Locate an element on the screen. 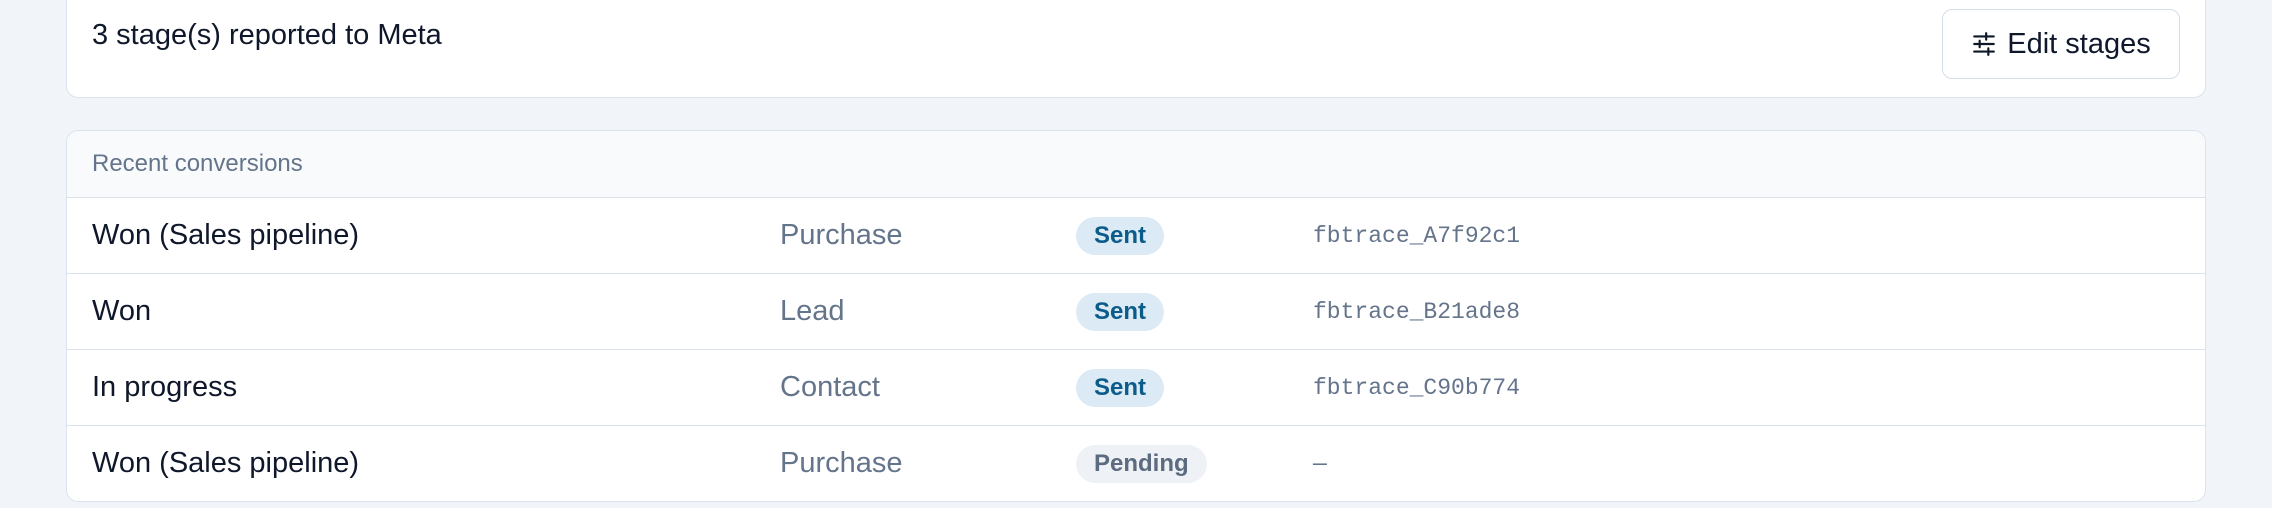 Image resolution: width=2272 pixels, height=508 pixels. status-cell: Pending is located at coordinates (1141, 463).